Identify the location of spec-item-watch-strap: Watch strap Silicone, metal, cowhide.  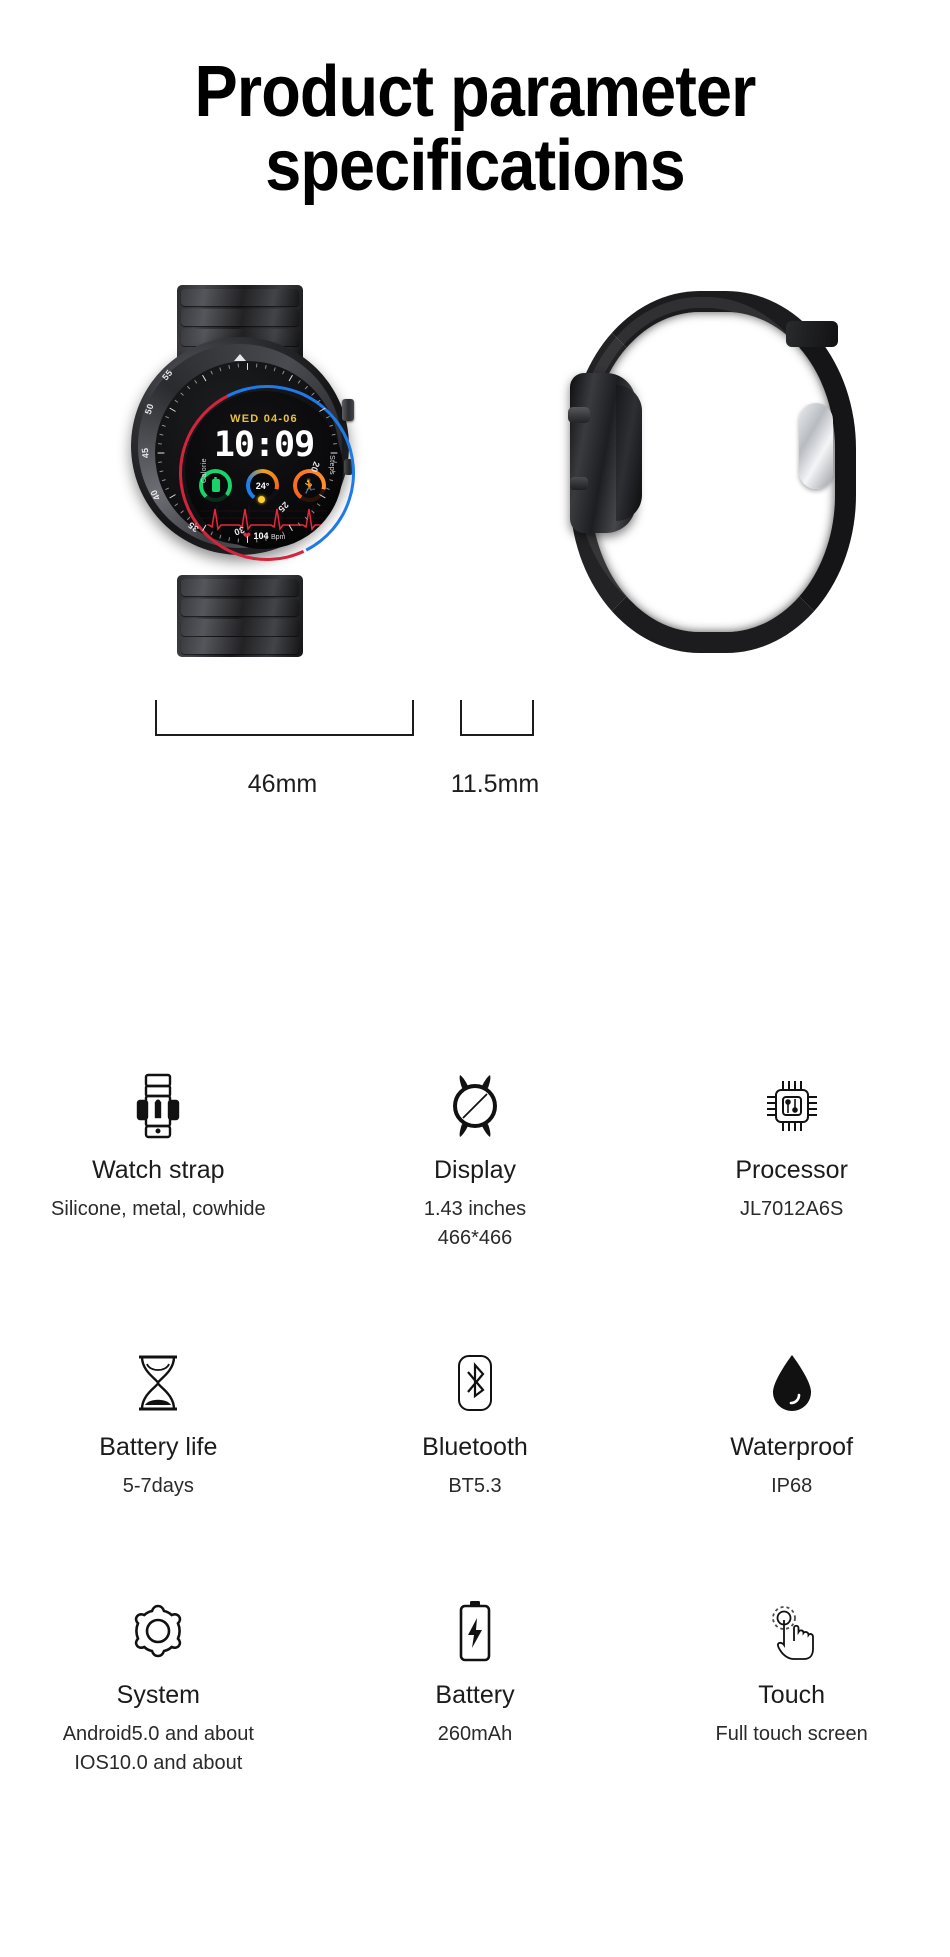
(158, 1161).